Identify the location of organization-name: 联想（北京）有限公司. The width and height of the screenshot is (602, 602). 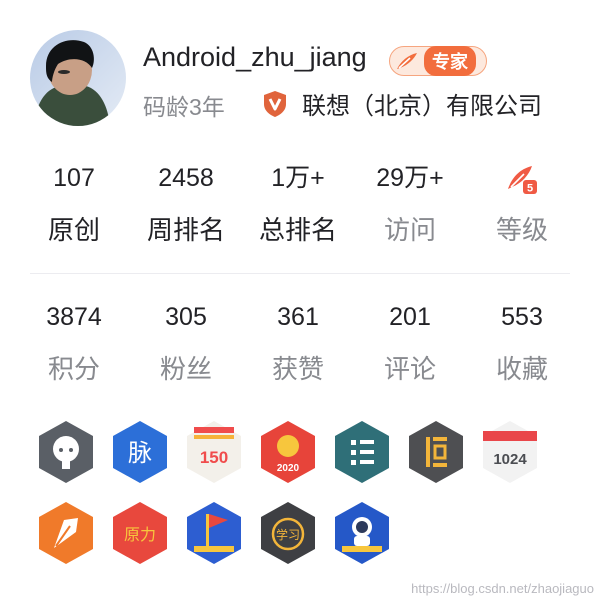
(422, 106).